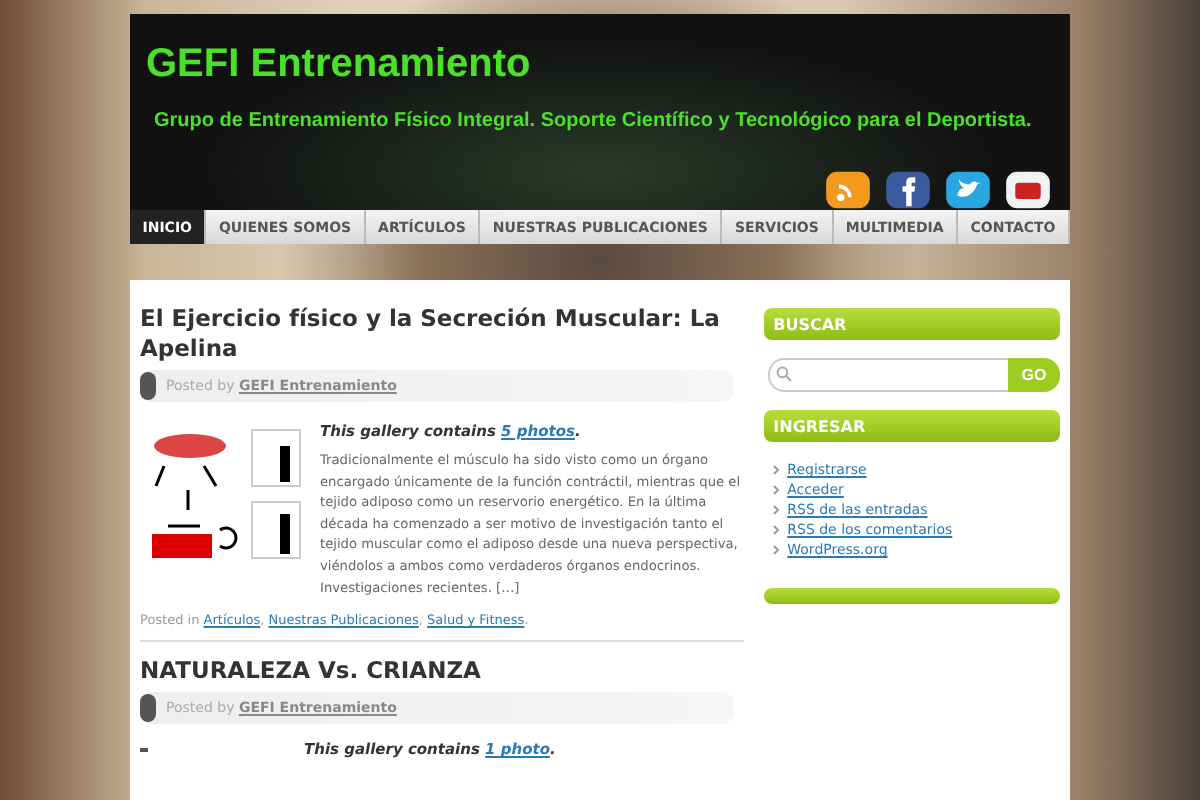 This screenshot has width=1200, height=800. What do you see at coordinates (848, 190) in the screenshot?
I see `rss-icon` at bounding box center [848, 190].